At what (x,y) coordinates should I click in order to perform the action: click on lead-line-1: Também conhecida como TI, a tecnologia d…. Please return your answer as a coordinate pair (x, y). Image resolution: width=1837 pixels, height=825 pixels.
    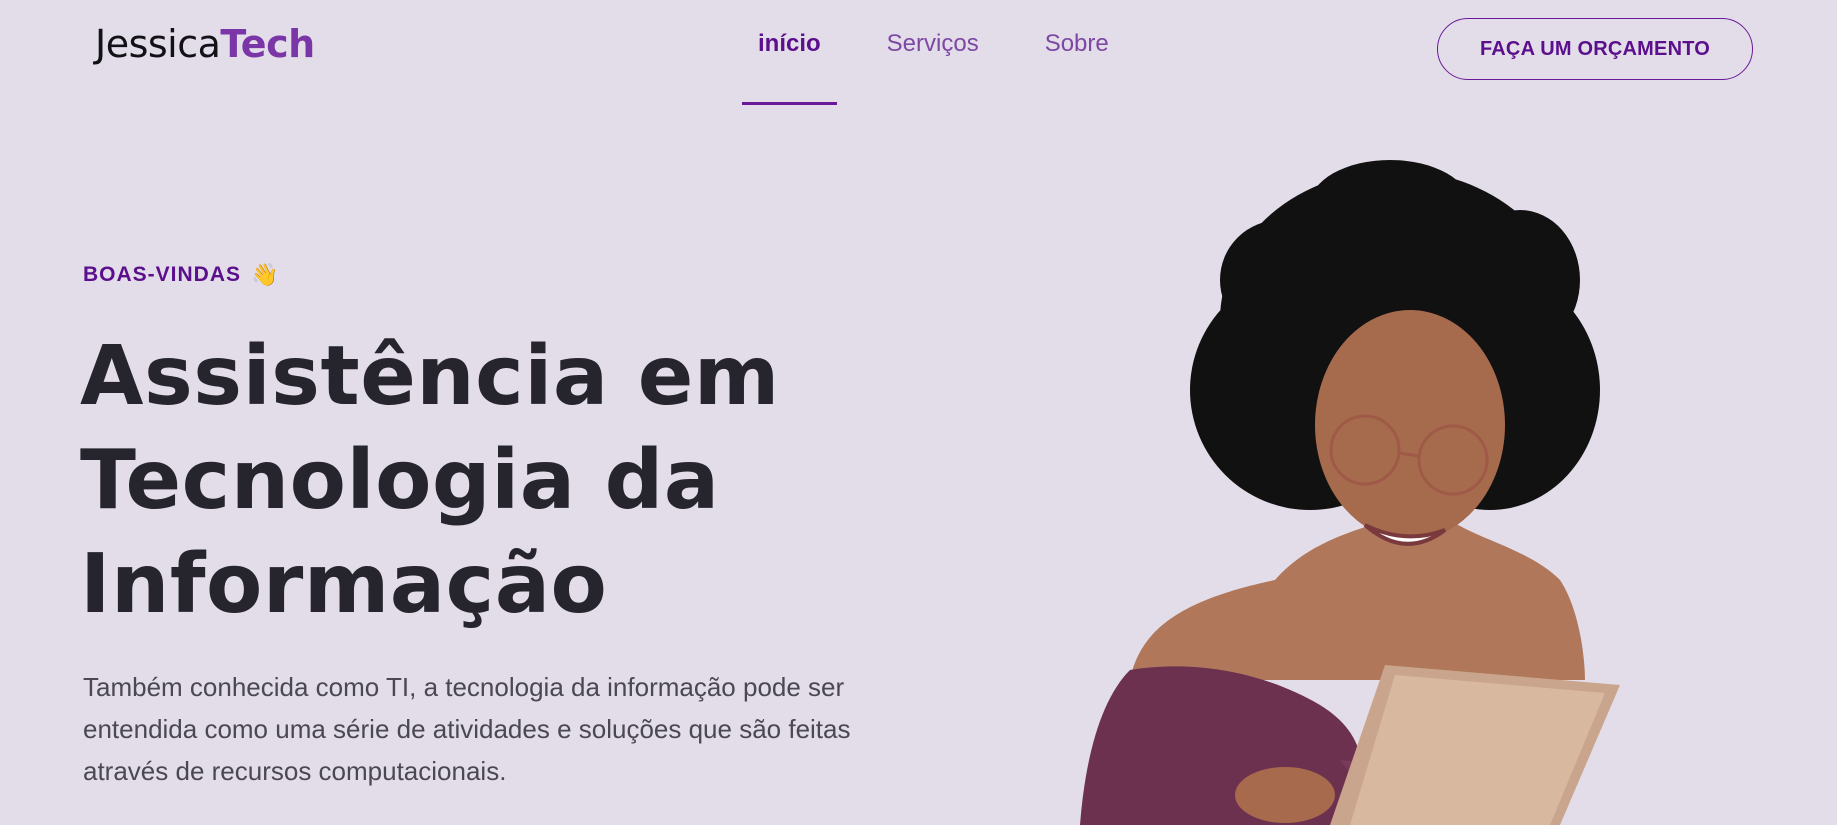
    Looking at the image, I should click on (464, 687).